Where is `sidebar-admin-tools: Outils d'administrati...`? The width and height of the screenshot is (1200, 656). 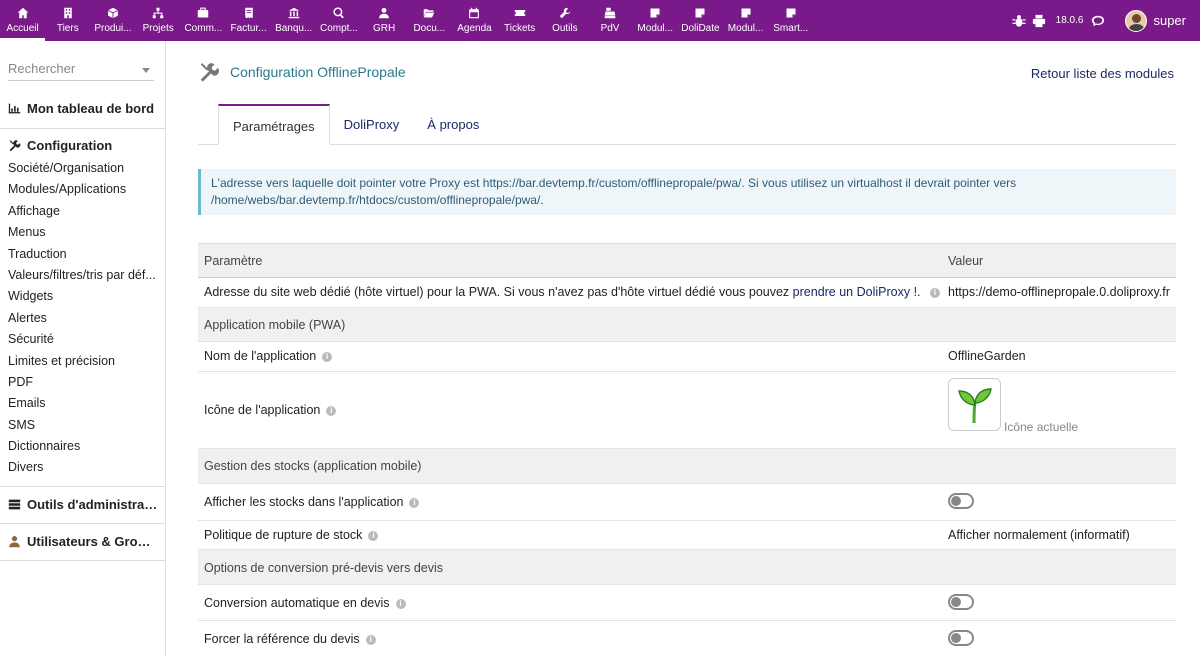
sidebar-admin-tools: Outils d'administrati... is located at coordinates (83, 504).